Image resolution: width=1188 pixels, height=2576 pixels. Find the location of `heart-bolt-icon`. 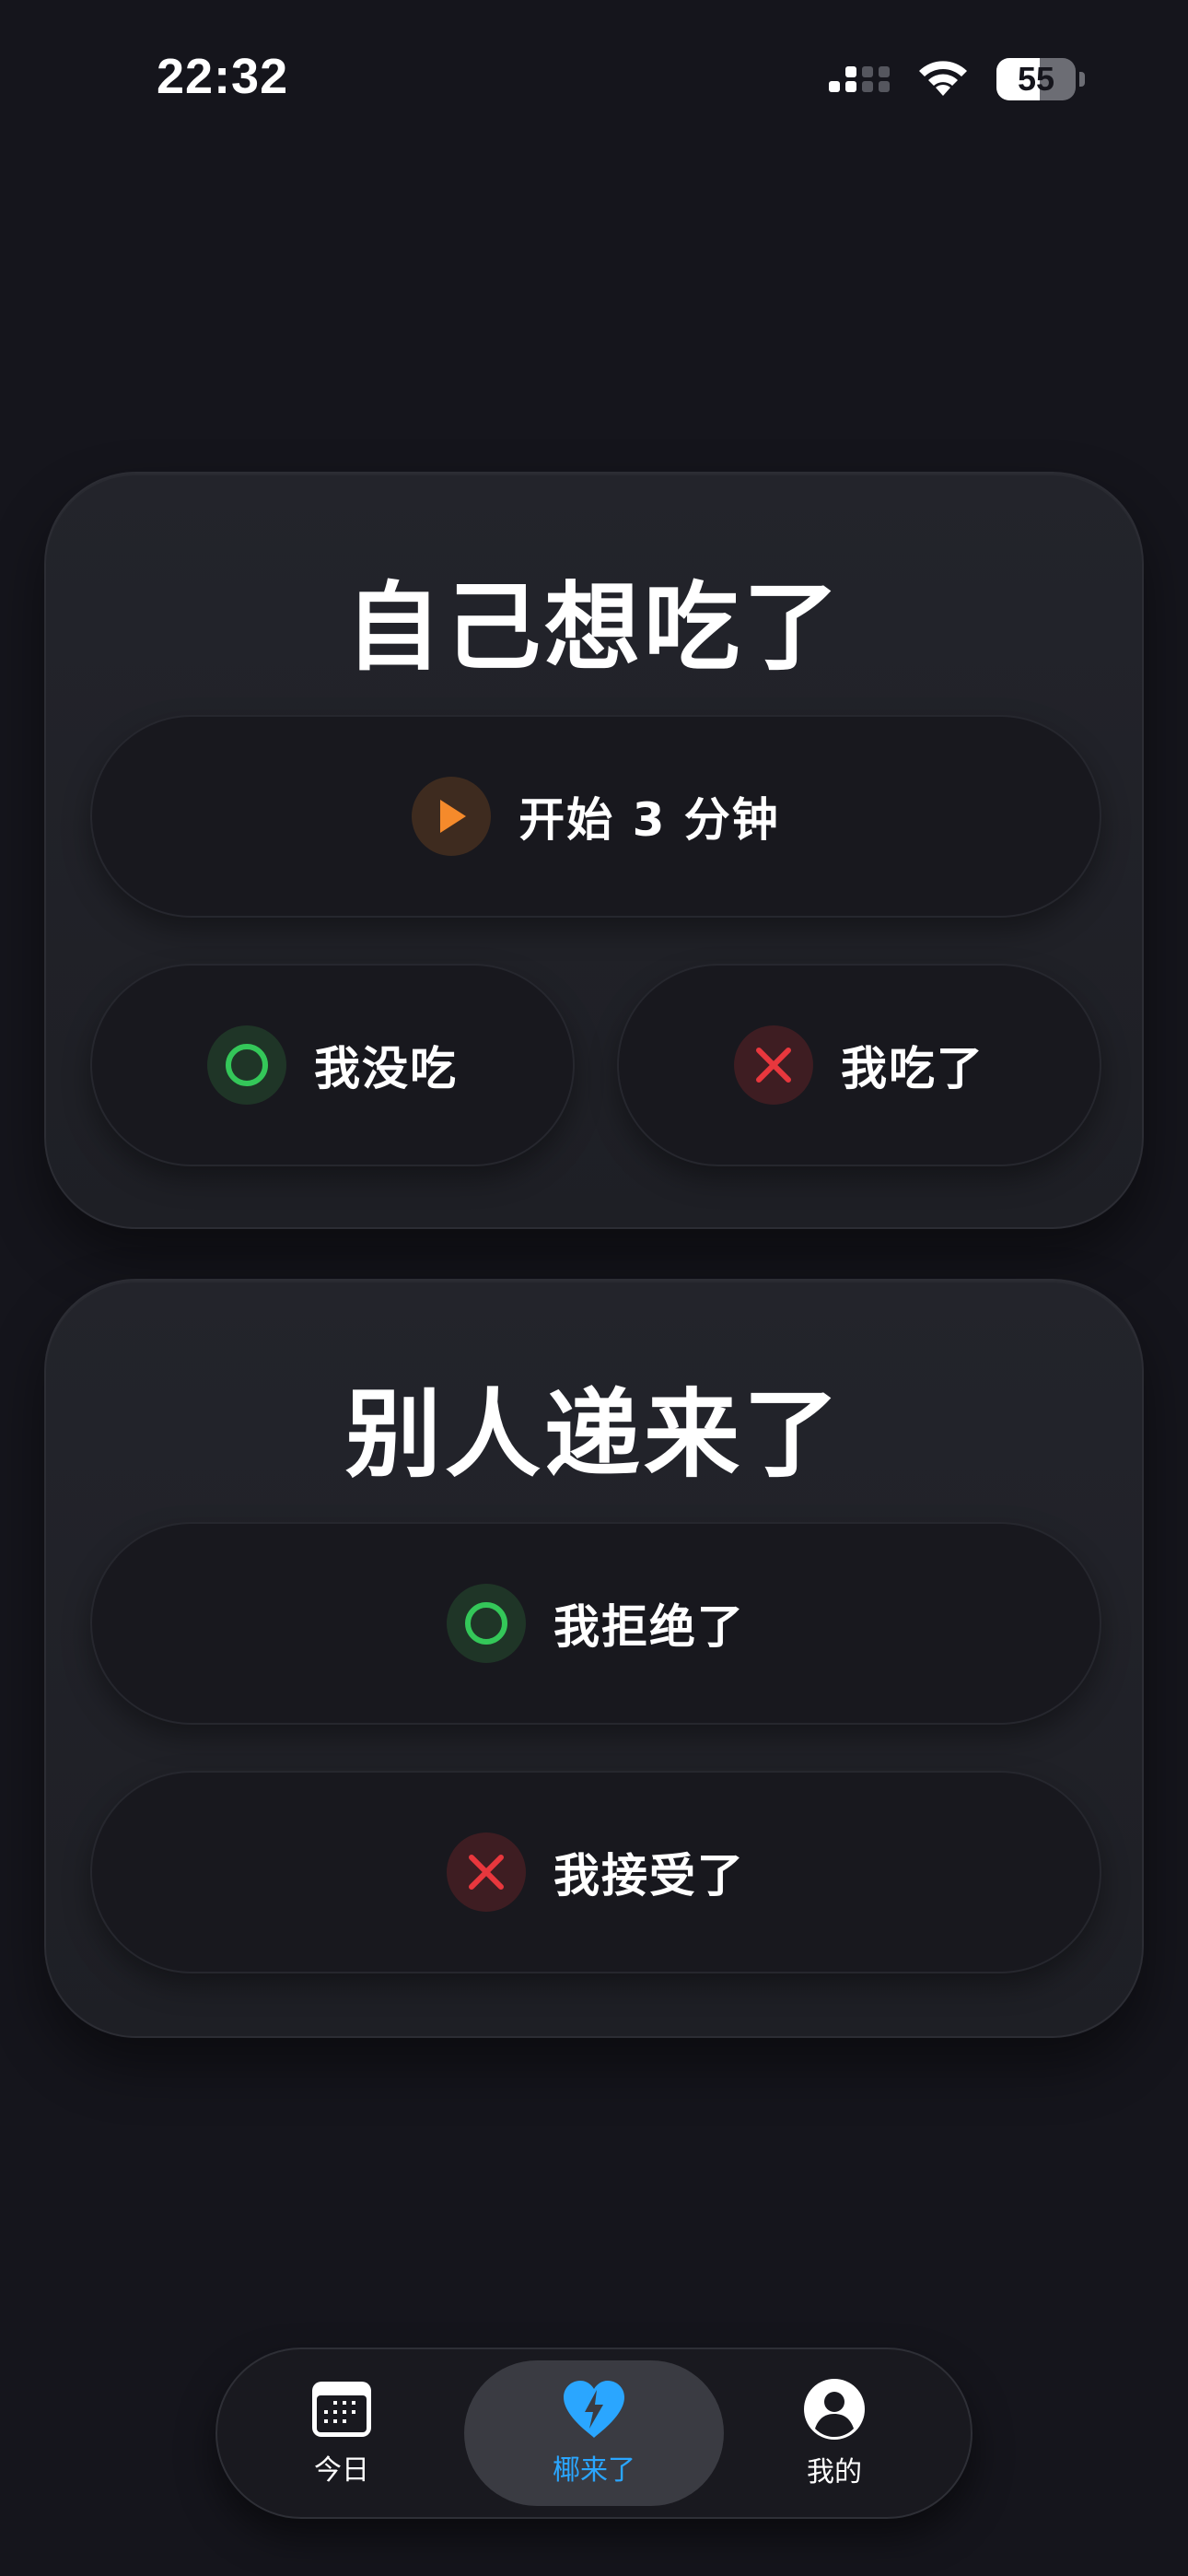

heart-bolt-icon is located at coordinates (594, 2409).